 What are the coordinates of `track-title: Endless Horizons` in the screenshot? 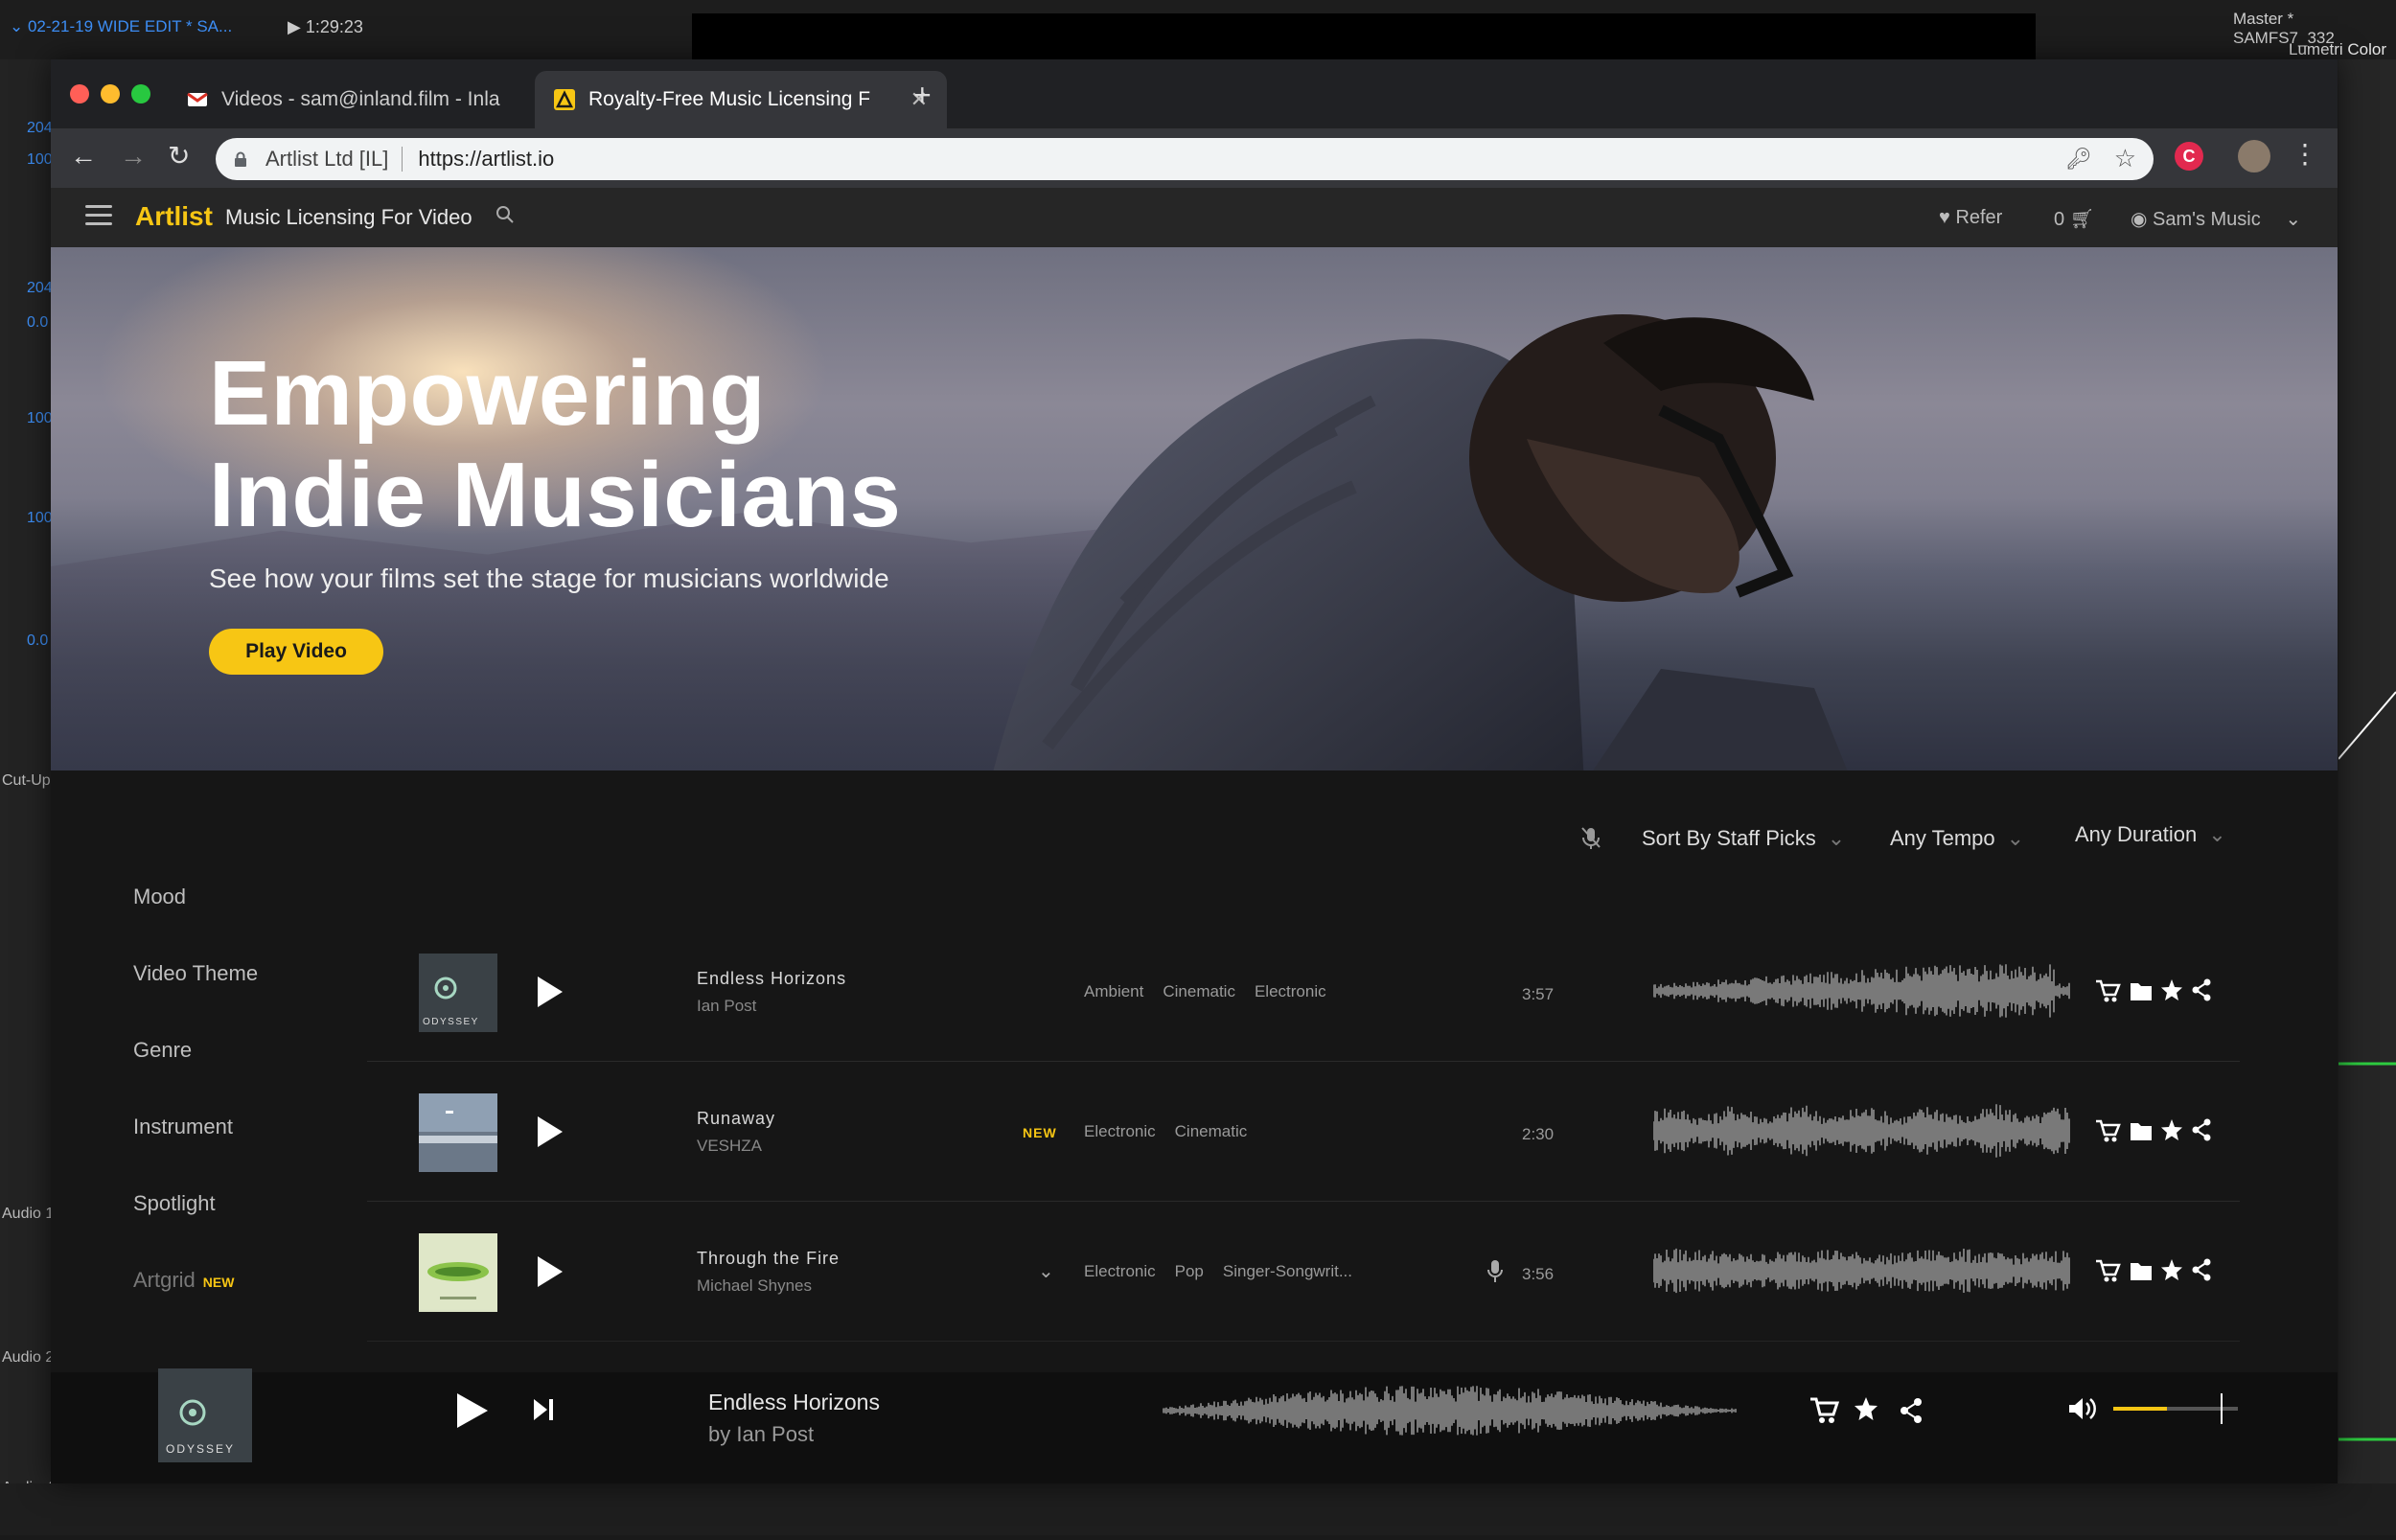 It's located at (772, 979).